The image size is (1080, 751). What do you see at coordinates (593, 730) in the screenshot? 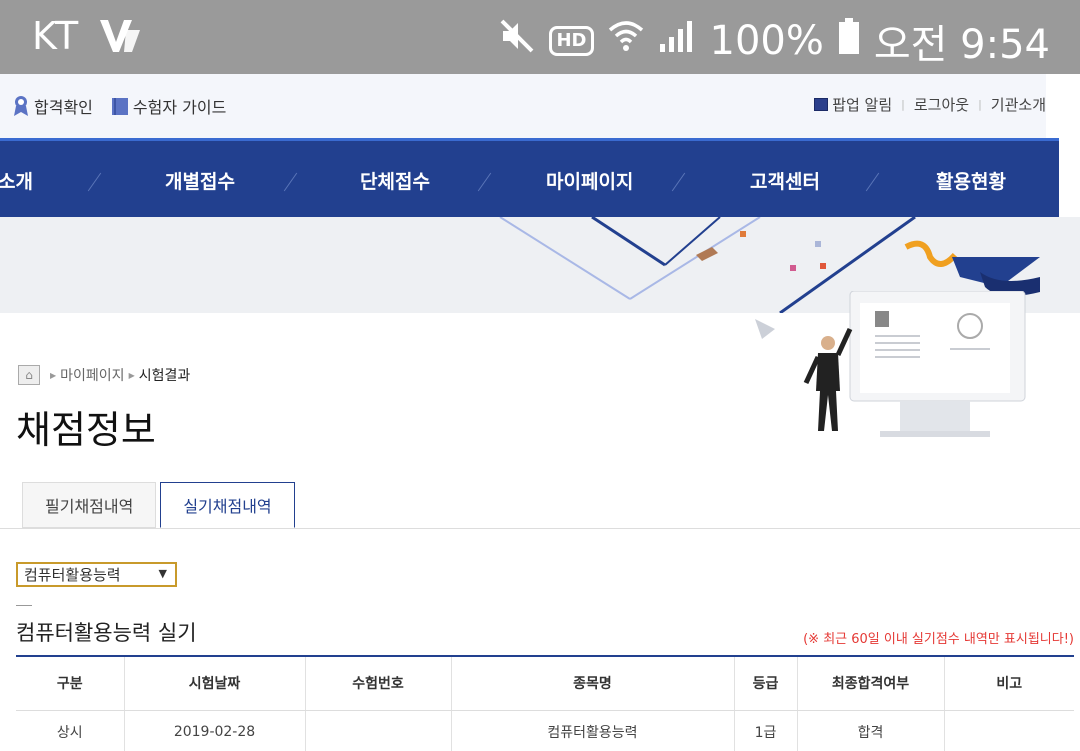
I see `cell-subject: 컴퓨터활용능력` at bounding box center [593, 730].